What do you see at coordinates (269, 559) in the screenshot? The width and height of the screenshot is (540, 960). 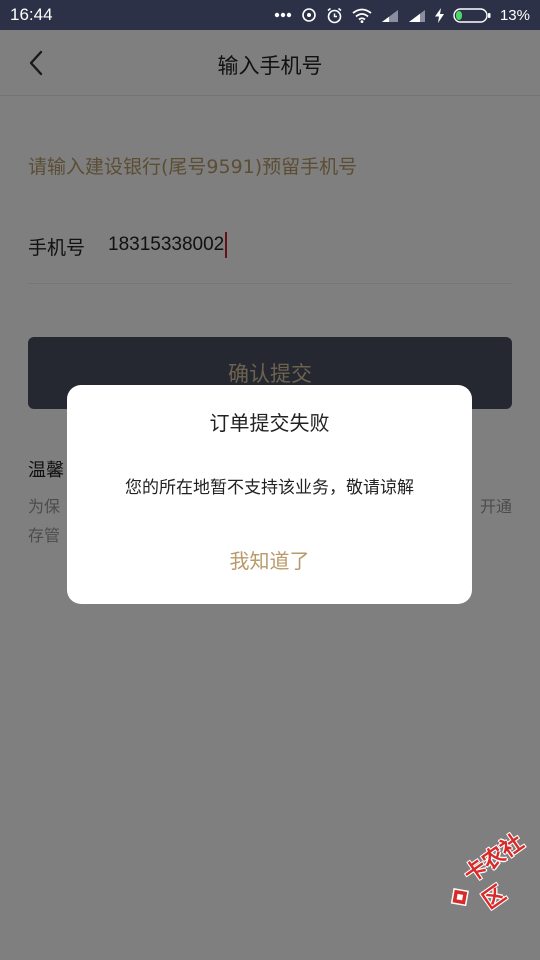 I see `dialog-confirm-button: 我知道了` at bounding box center [269, 559].